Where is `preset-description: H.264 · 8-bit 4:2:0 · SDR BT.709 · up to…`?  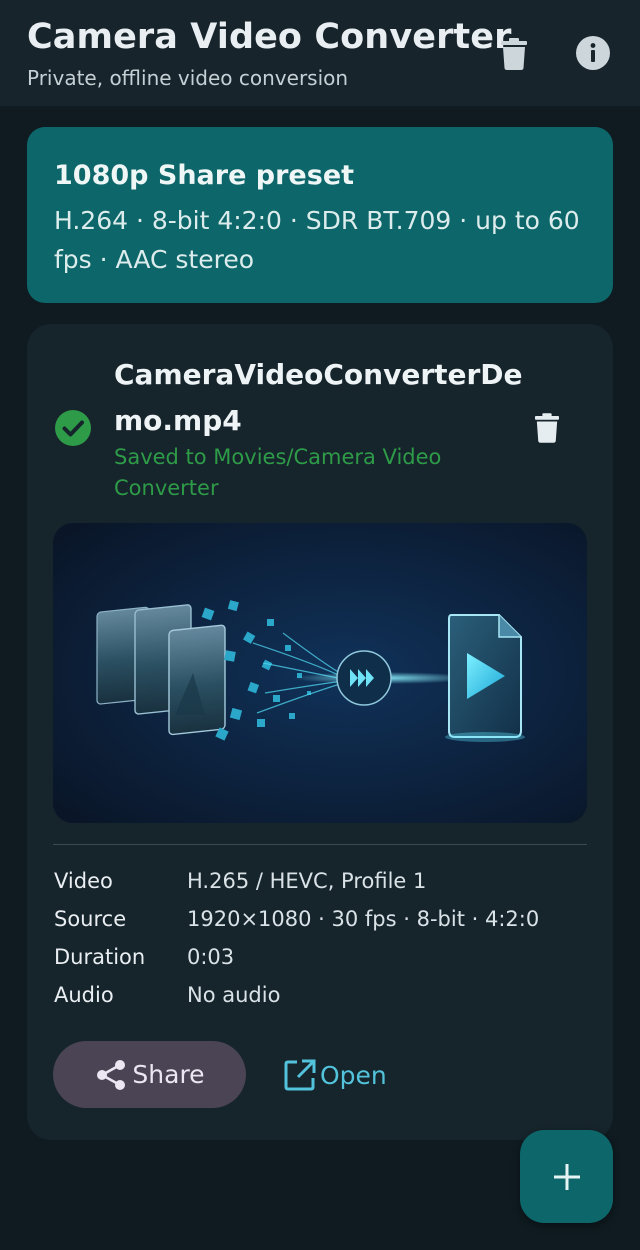
preset-description: H.264 · 8-bit 4:2:0 · SDR BT.709 · up to… is located at coordinates (317, 240).